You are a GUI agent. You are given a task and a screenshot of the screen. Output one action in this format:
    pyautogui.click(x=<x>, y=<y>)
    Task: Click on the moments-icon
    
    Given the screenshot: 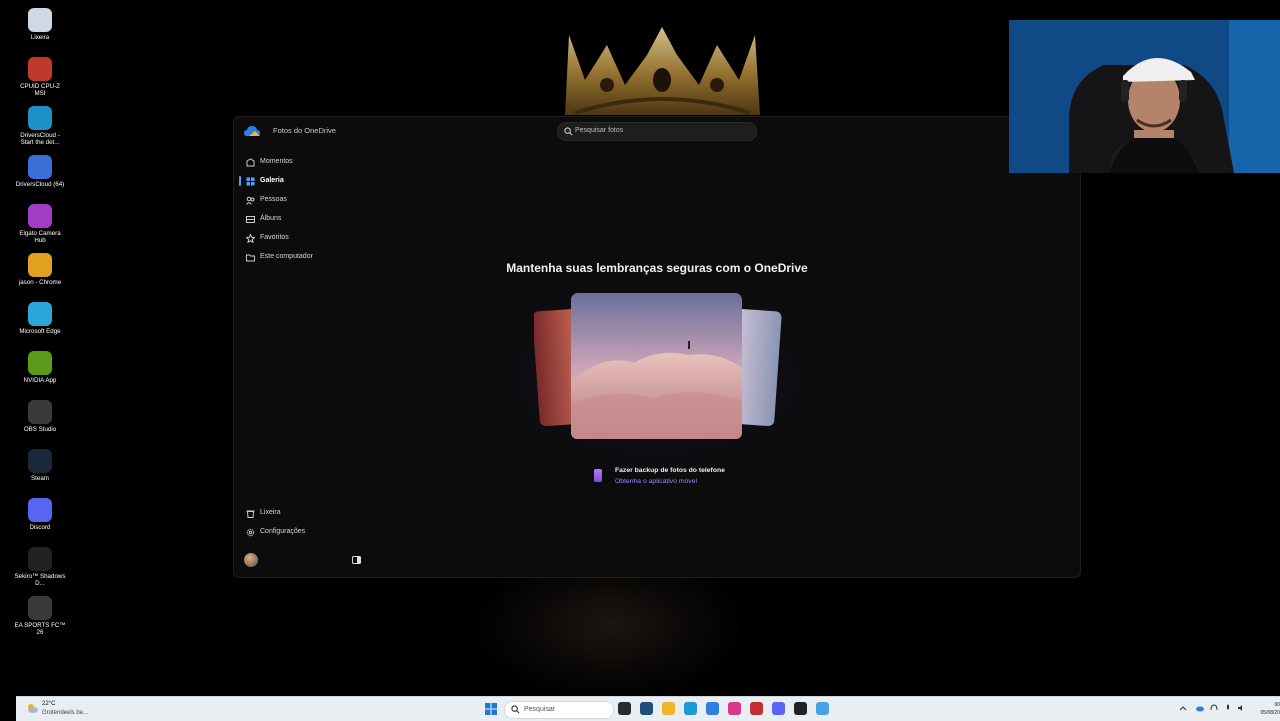 What is the action you would take?
    pyautogui.click(x=250, y=162)
    